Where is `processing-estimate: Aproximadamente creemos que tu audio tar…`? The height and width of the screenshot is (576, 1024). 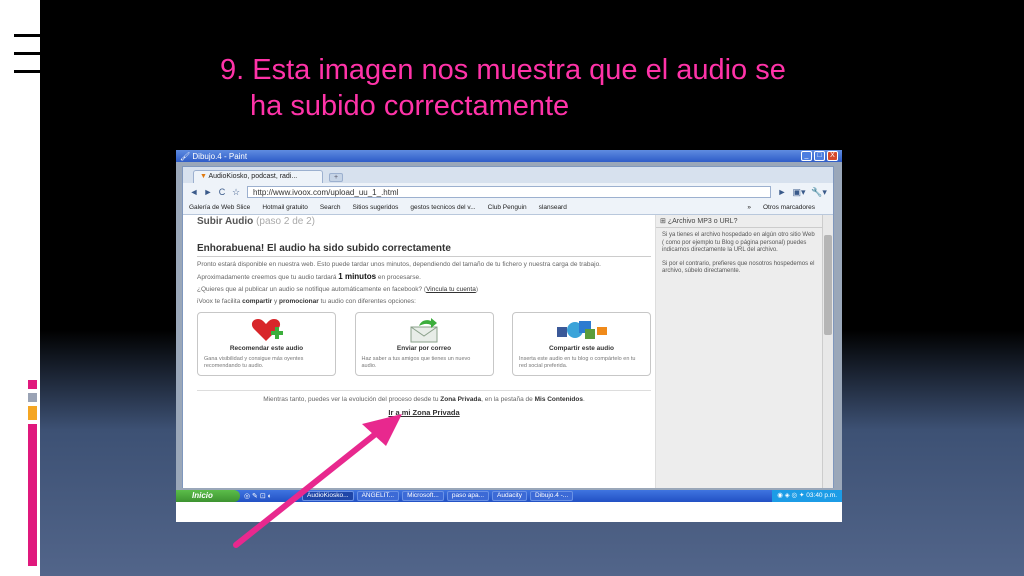 processing-estimate: Aproximadamente creemos que tu audio tar… is located at coordinates (309, 277).